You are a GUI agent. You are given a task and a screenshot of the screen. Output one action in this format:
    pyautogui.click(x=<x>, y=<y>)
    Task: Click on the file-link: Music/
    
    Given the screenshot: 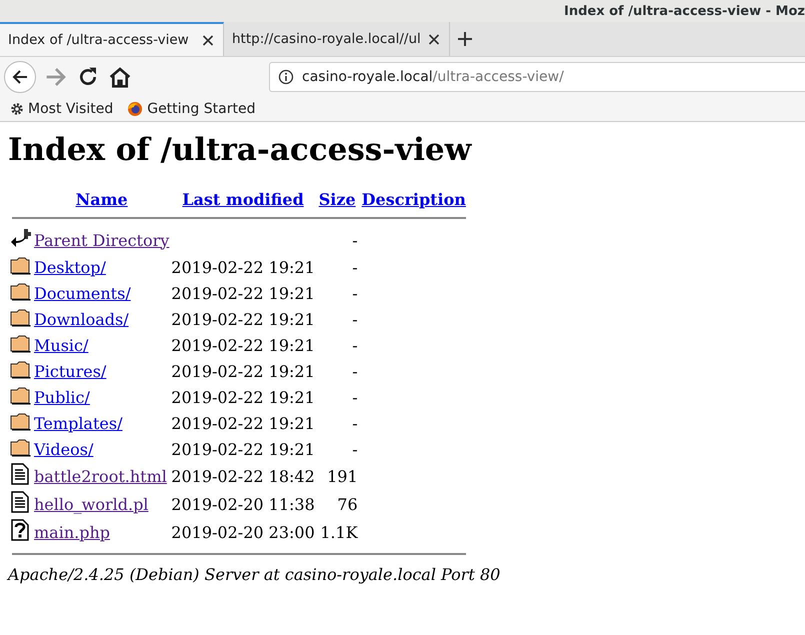 What is the action you would take?
    pyautogui.click(x=61, y=345)
    